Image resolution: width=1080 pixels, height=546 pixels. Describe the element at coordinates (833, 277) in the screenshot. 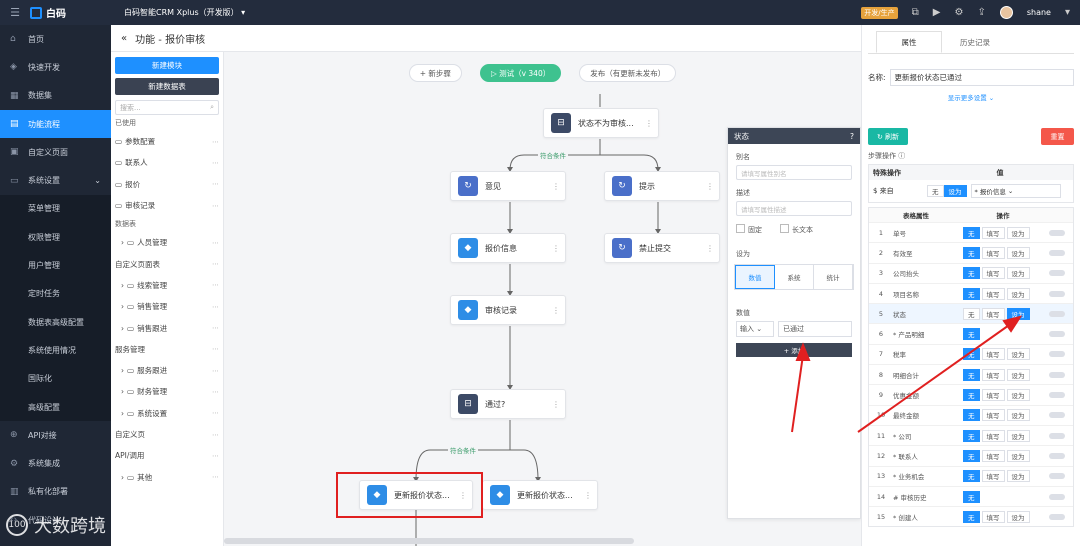

I see `seg-stat: 统计` at that location.